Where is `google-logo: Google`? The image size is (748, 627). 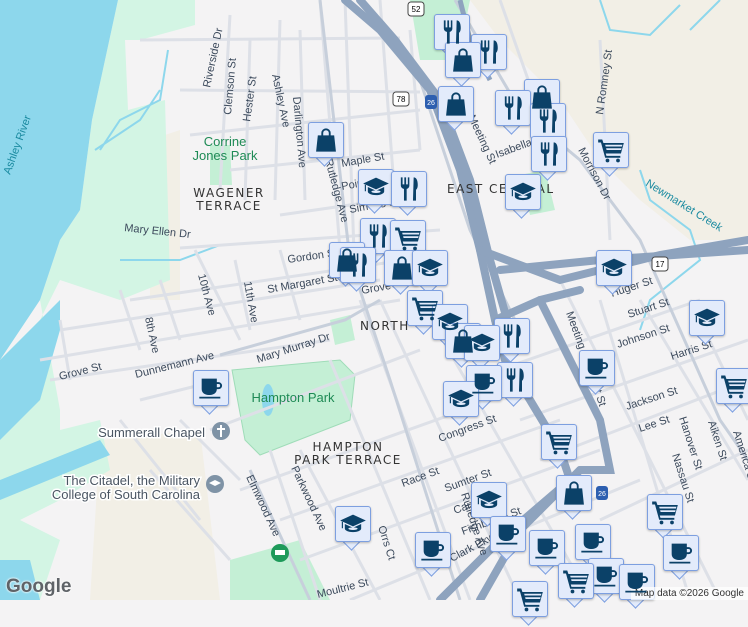
google-logo: Google is located at coordinates (39, 586).